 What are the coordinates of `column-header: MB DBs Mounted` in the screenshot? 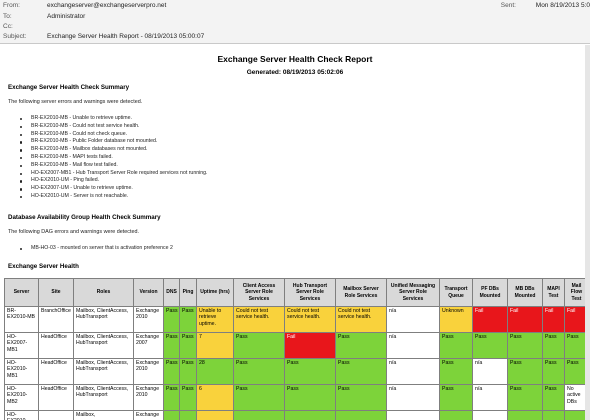 It's located at (525, 292).